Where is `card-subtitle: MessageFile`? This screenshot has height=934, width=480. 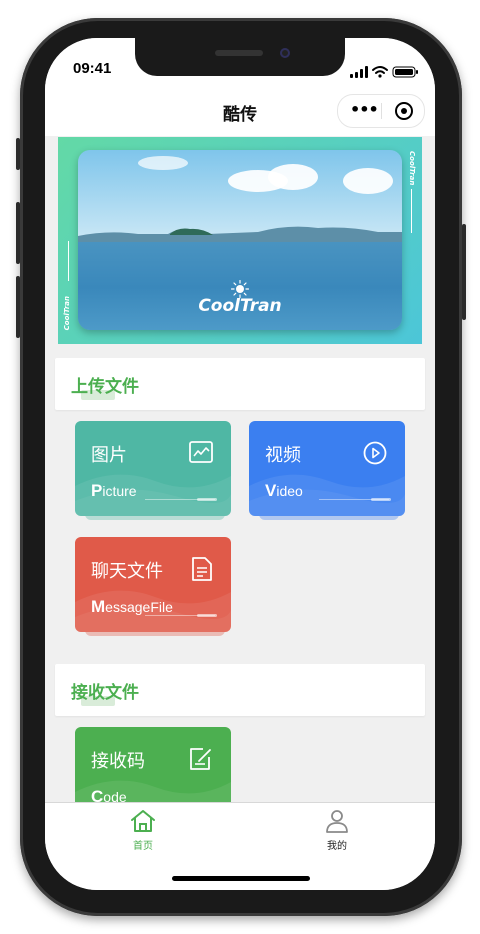 card-subtitle: MessageFile is located at coordinates (132, 607).